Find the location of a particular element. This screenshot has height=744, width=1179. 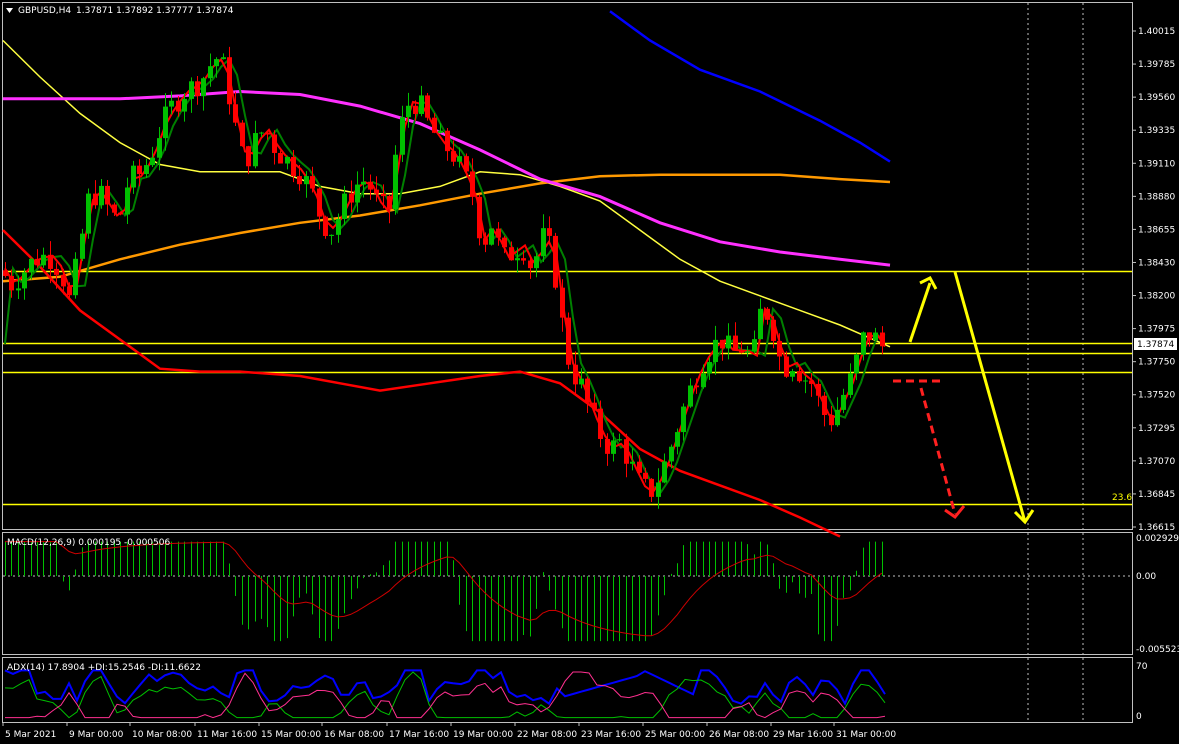

ohlc-label: 1.37871 1.37892 1.37777 1.37874 is located at coordinates (155, 11).